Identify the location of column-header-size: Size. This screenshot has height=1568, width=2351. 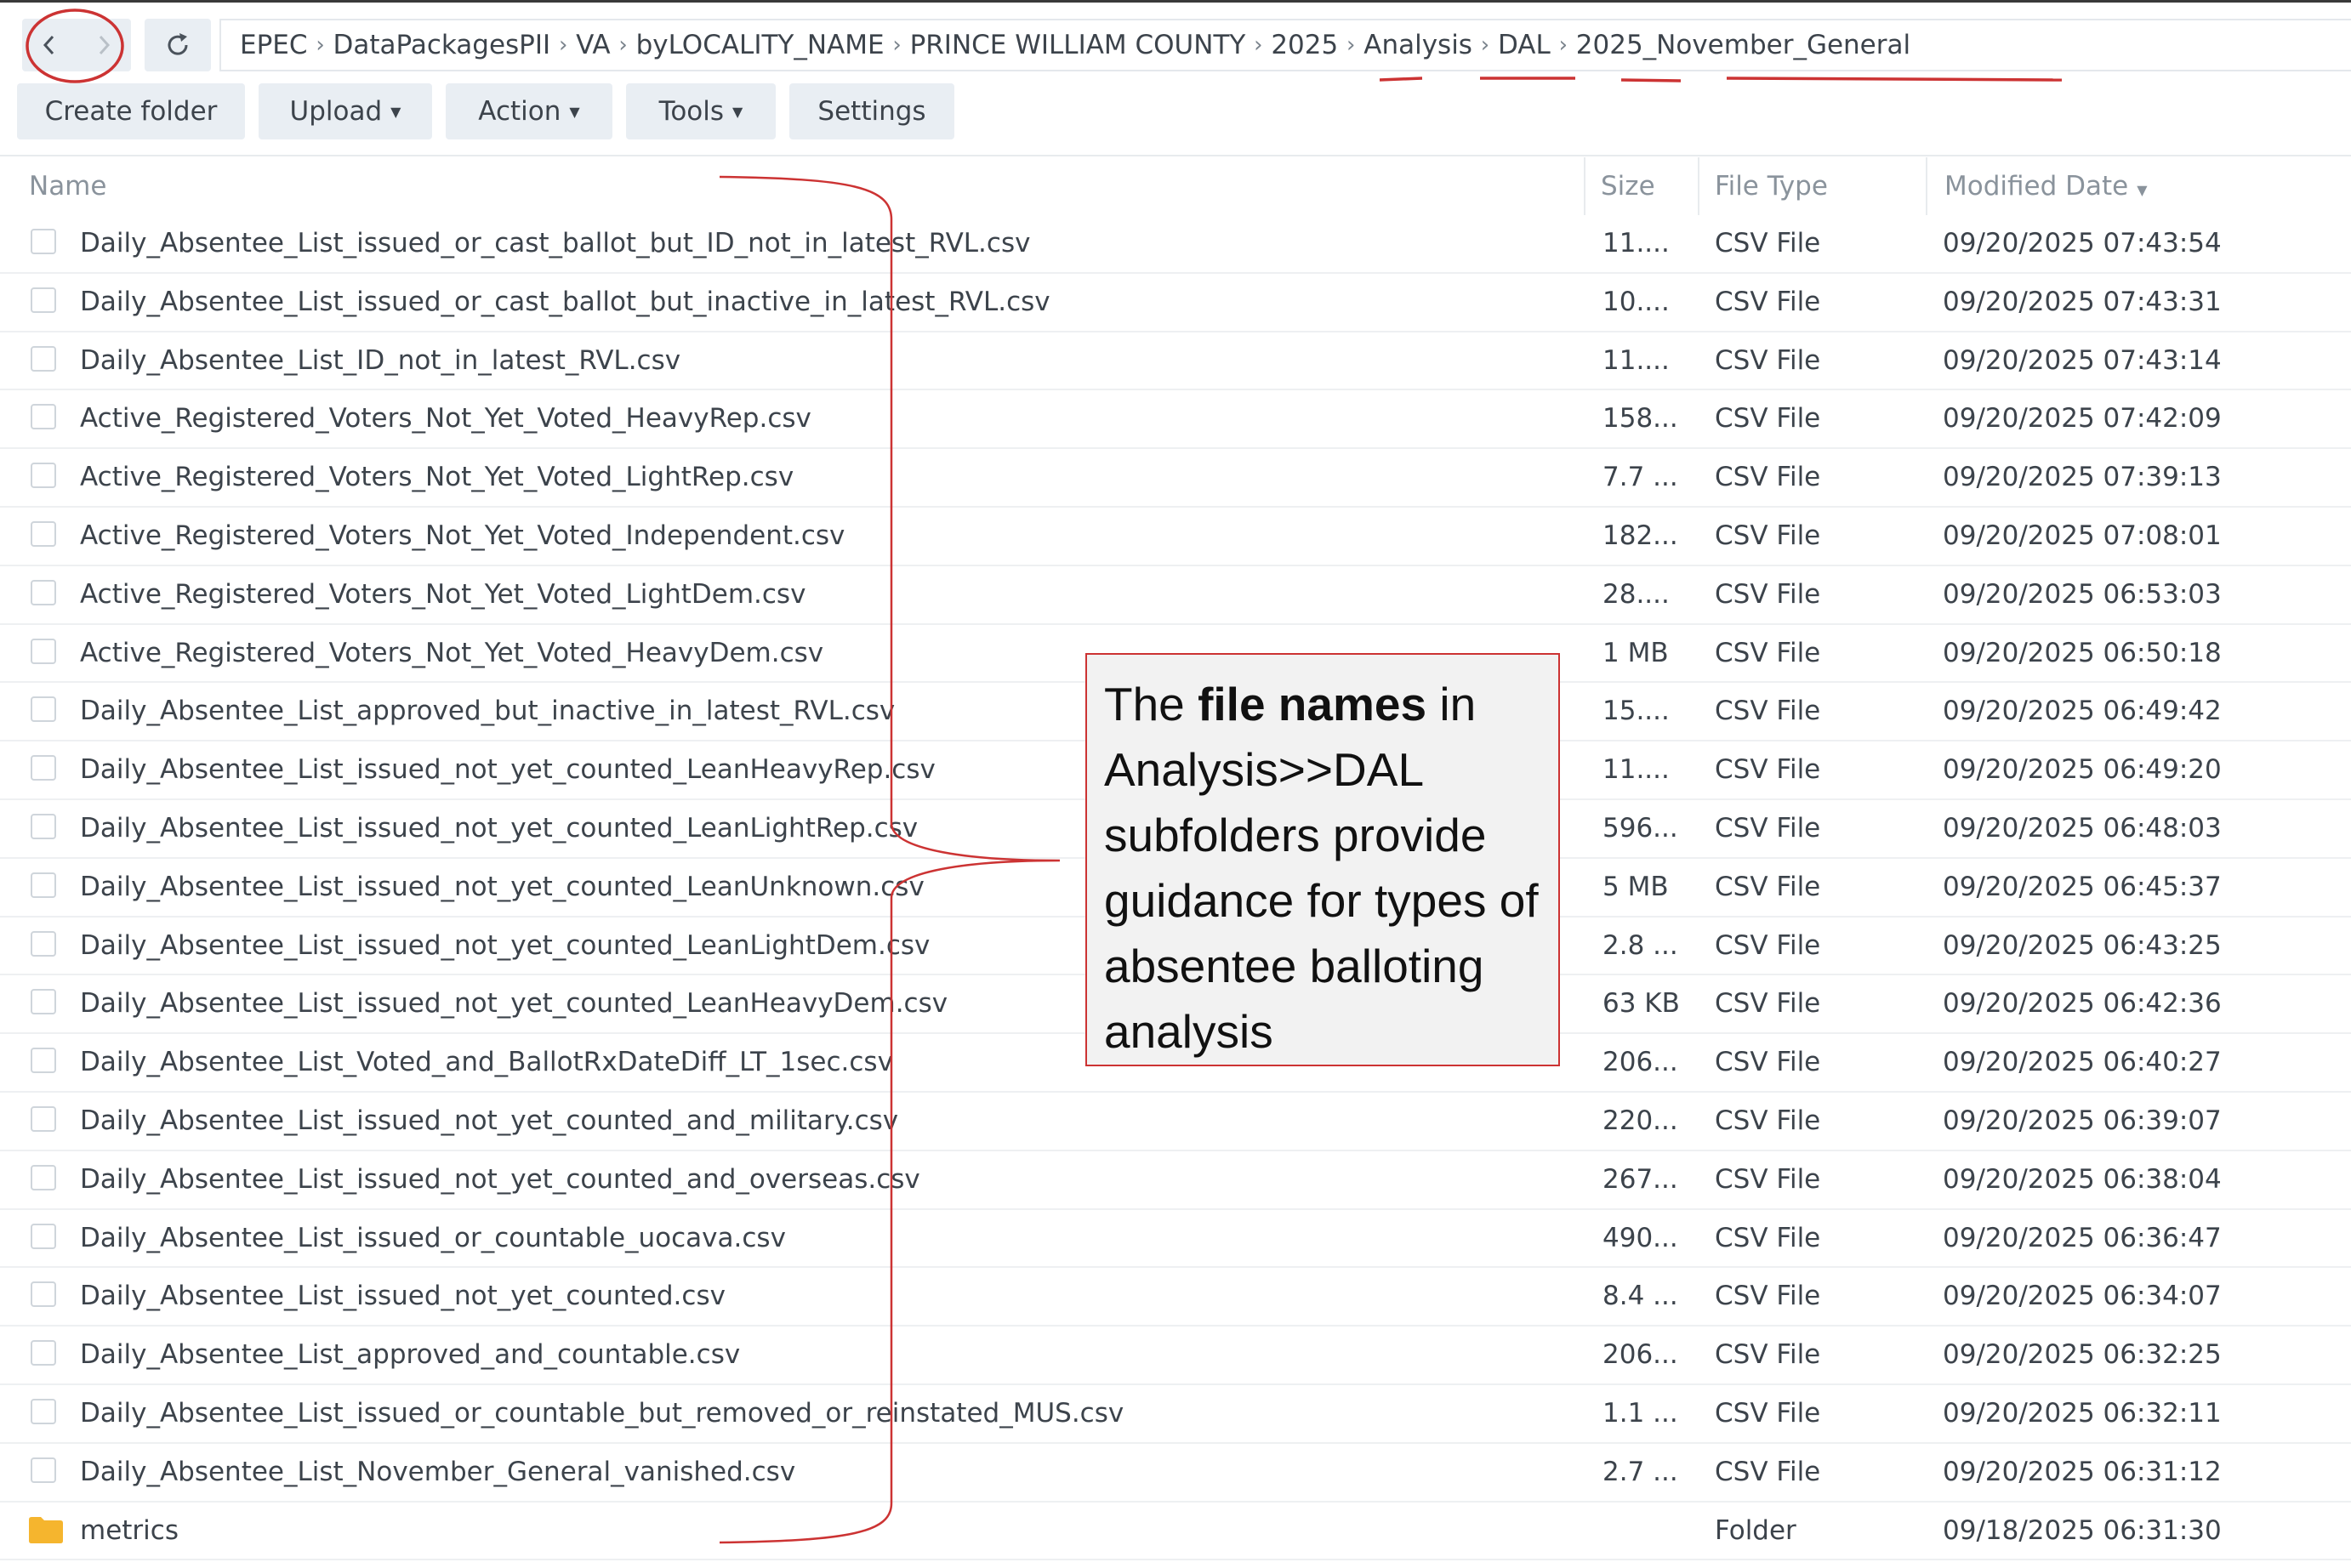
(1628, 186).